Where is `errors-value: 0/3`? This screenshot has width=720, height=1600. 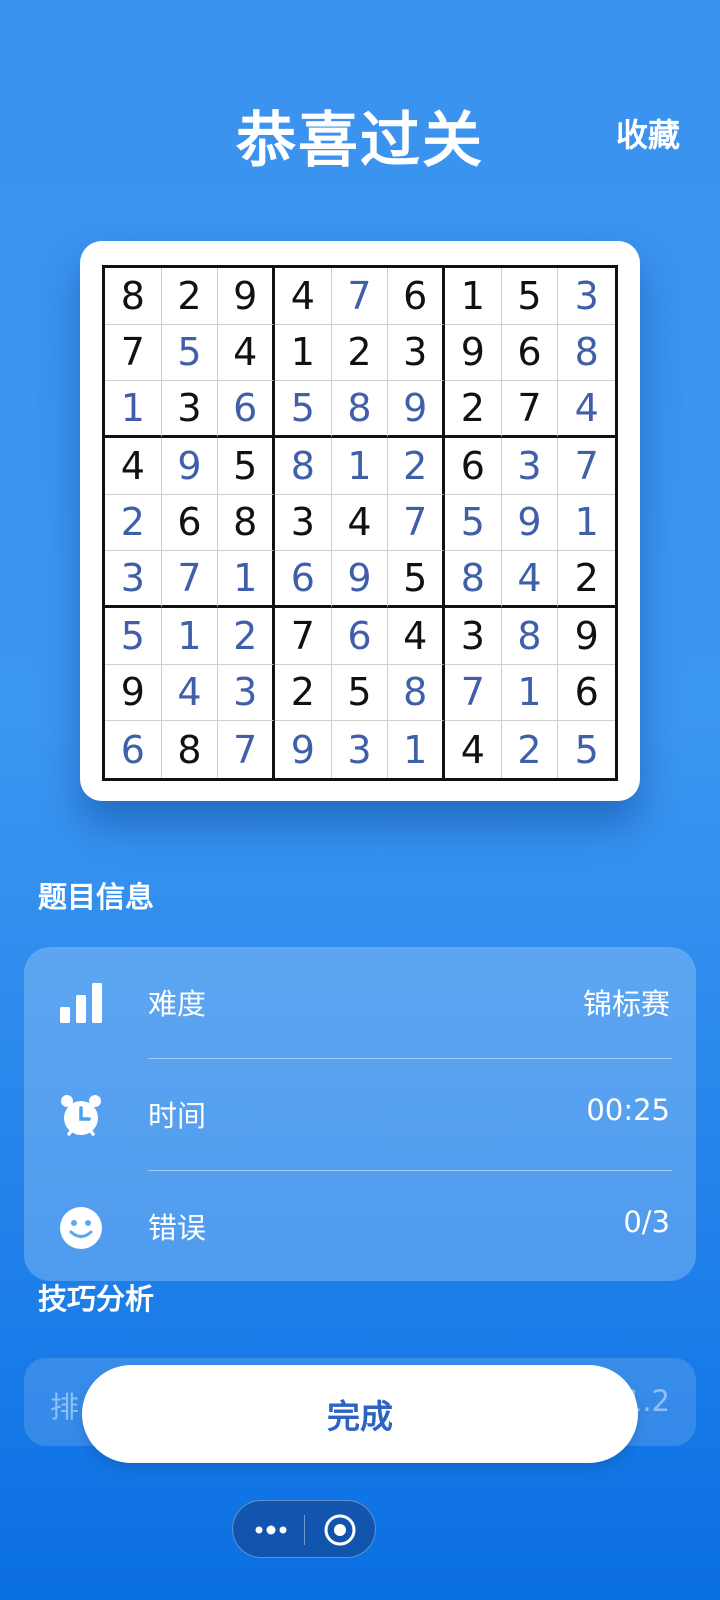 errors-value: 0/3 is located at coordinates (646, 1222).